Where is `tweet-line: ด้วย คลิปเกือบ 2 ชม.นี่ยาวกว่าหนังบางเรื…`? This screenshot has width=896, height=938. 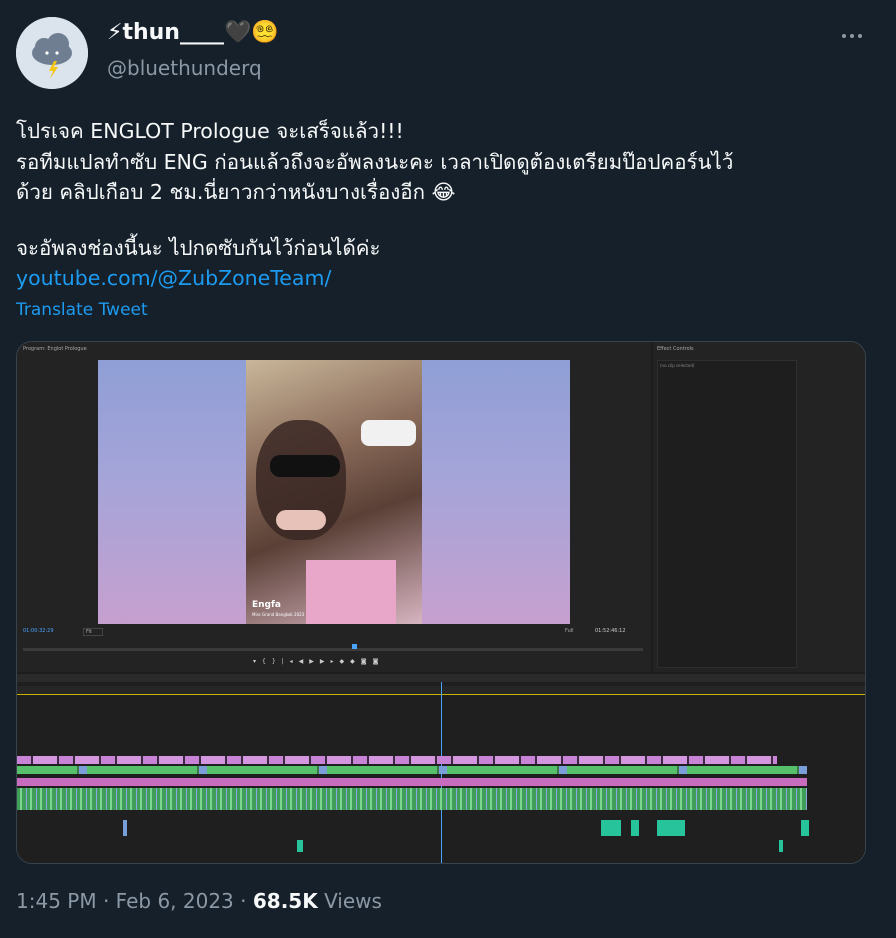
tweet-line: ด้วย คลิปเกือบ 2 ชม.นี่ยาวกว่าหนังบางเรื… is located at coordinates (236, 192).